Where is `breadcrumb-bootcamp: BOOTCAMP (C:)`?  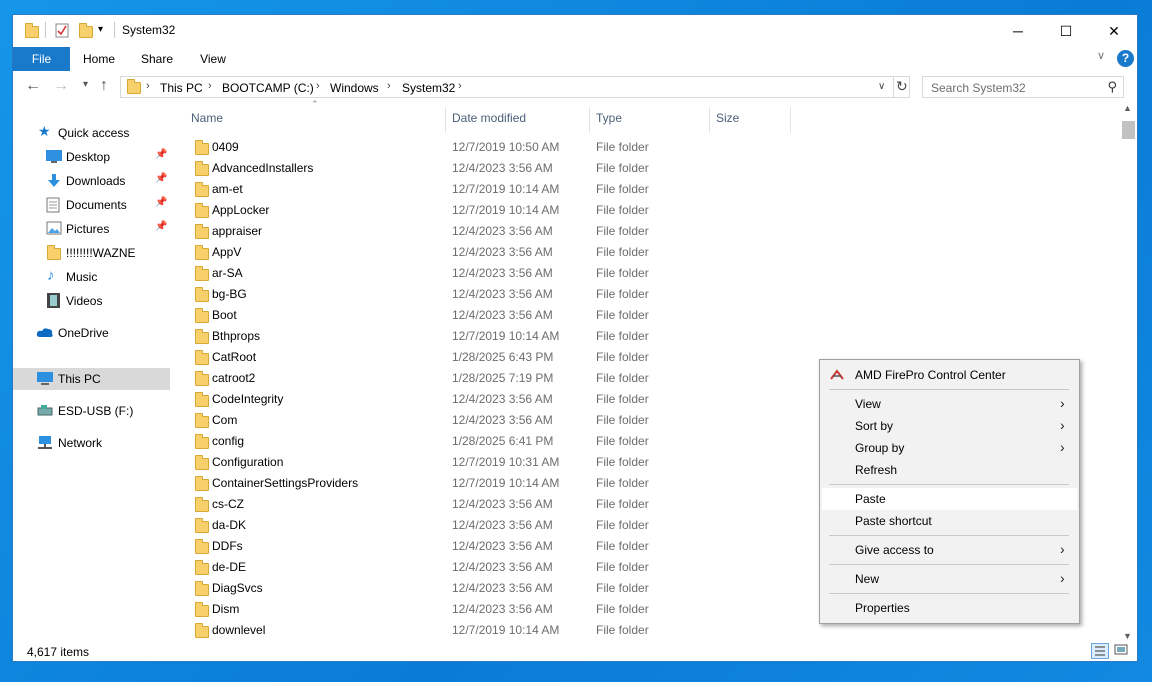 breadcrumb-bootcamp: BOOTCAMP (C:) is located at coordinates (268, 88).